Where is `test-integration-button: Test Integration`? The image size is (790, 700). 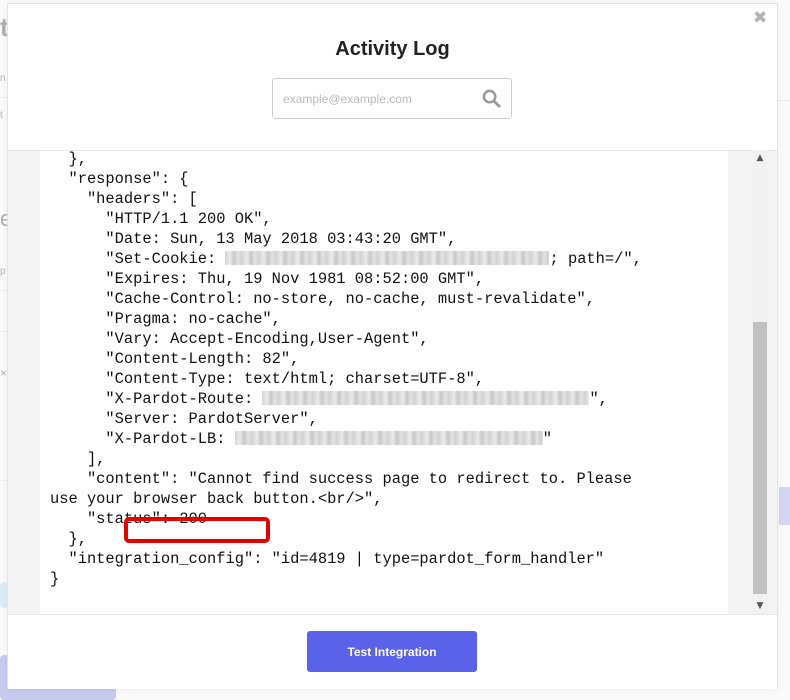
test-integration-button: Test Integration is located at coordinates (392, 651).